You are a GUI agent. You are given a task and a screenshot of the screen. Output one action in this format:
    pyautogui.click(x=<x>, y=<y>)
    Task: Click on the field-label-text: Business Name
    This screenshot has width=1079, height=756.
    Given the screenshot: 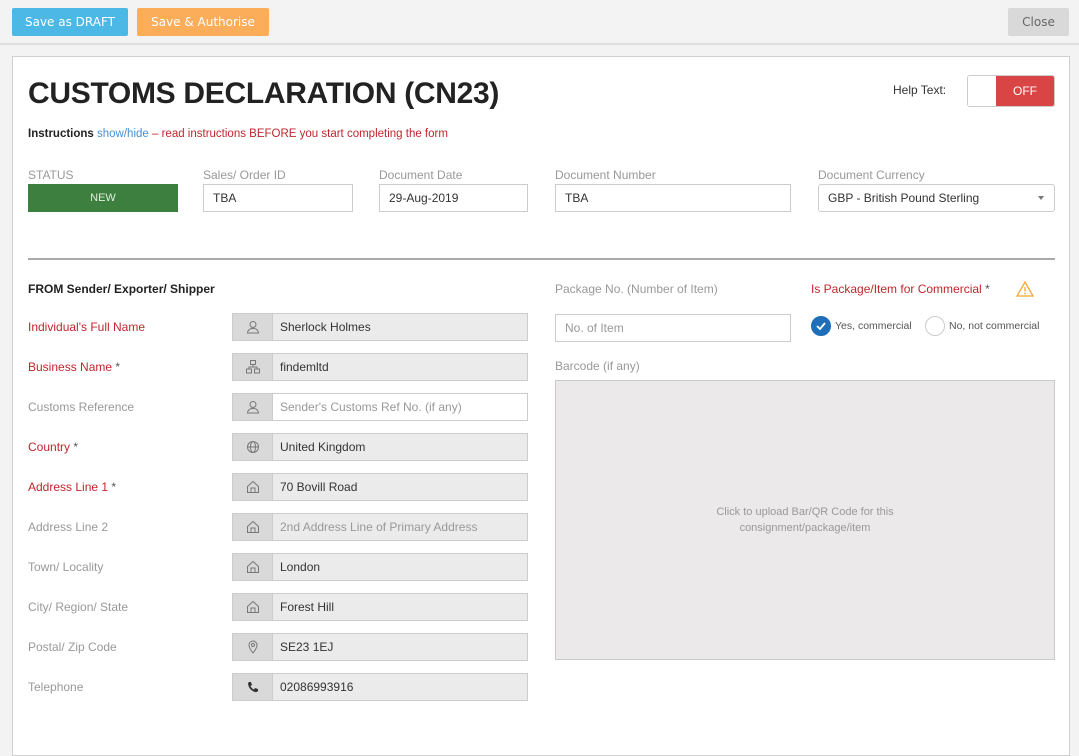 What is the action you would take?
    pyautogui.click(x=70, y=367)
    